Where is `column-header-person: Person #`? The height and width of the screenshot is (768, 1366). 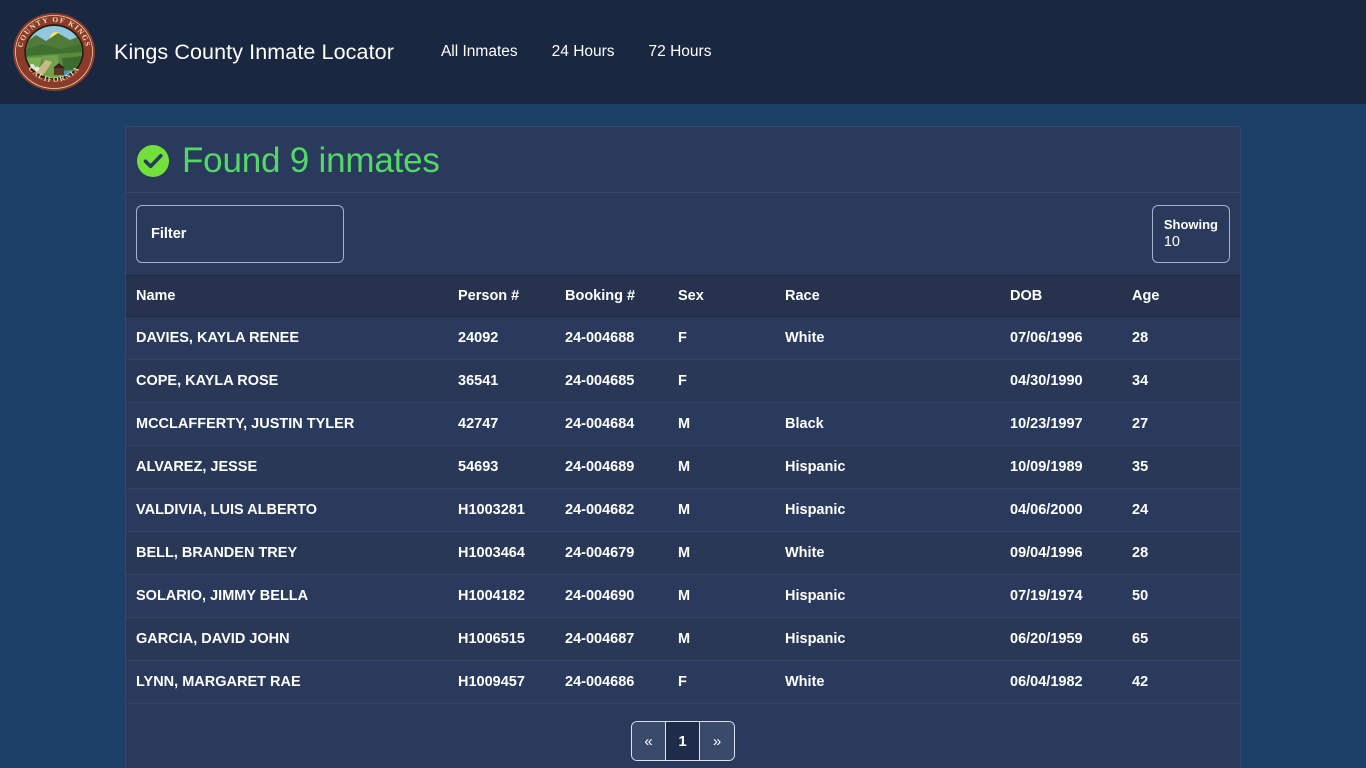 column-header-person: Person # is located at coordinates (511, 296).